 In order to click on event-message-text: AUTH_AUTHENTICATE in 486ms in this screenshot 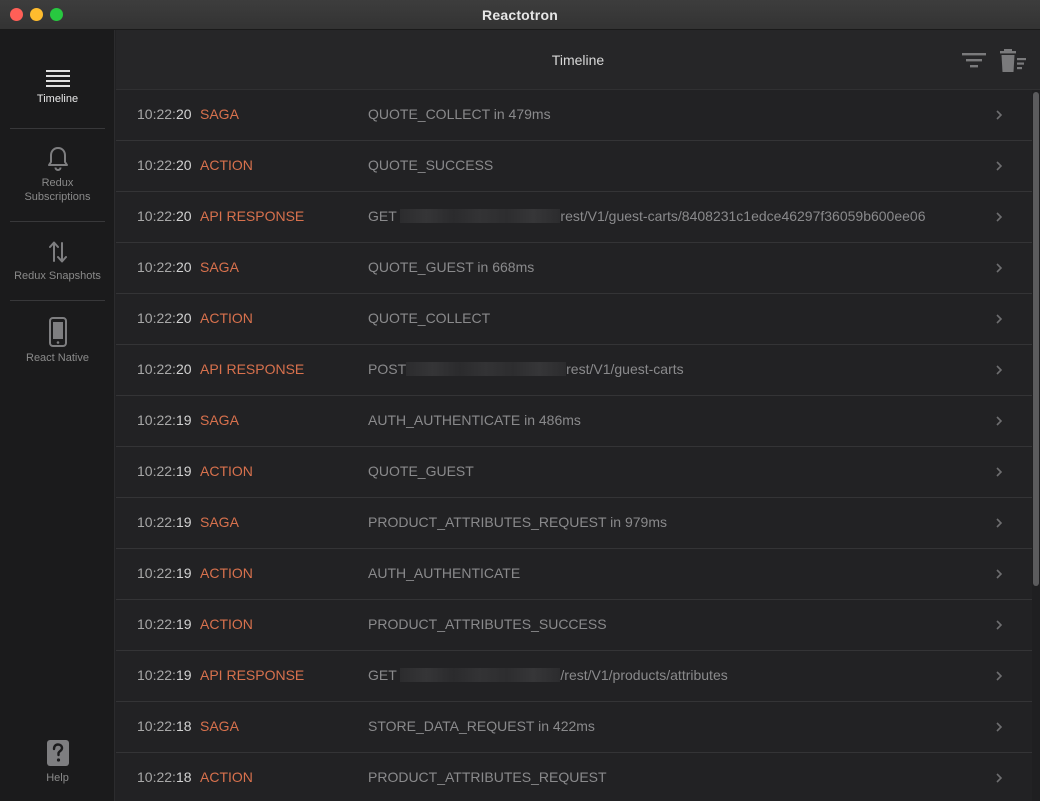, I will do `click(474, 420)`.